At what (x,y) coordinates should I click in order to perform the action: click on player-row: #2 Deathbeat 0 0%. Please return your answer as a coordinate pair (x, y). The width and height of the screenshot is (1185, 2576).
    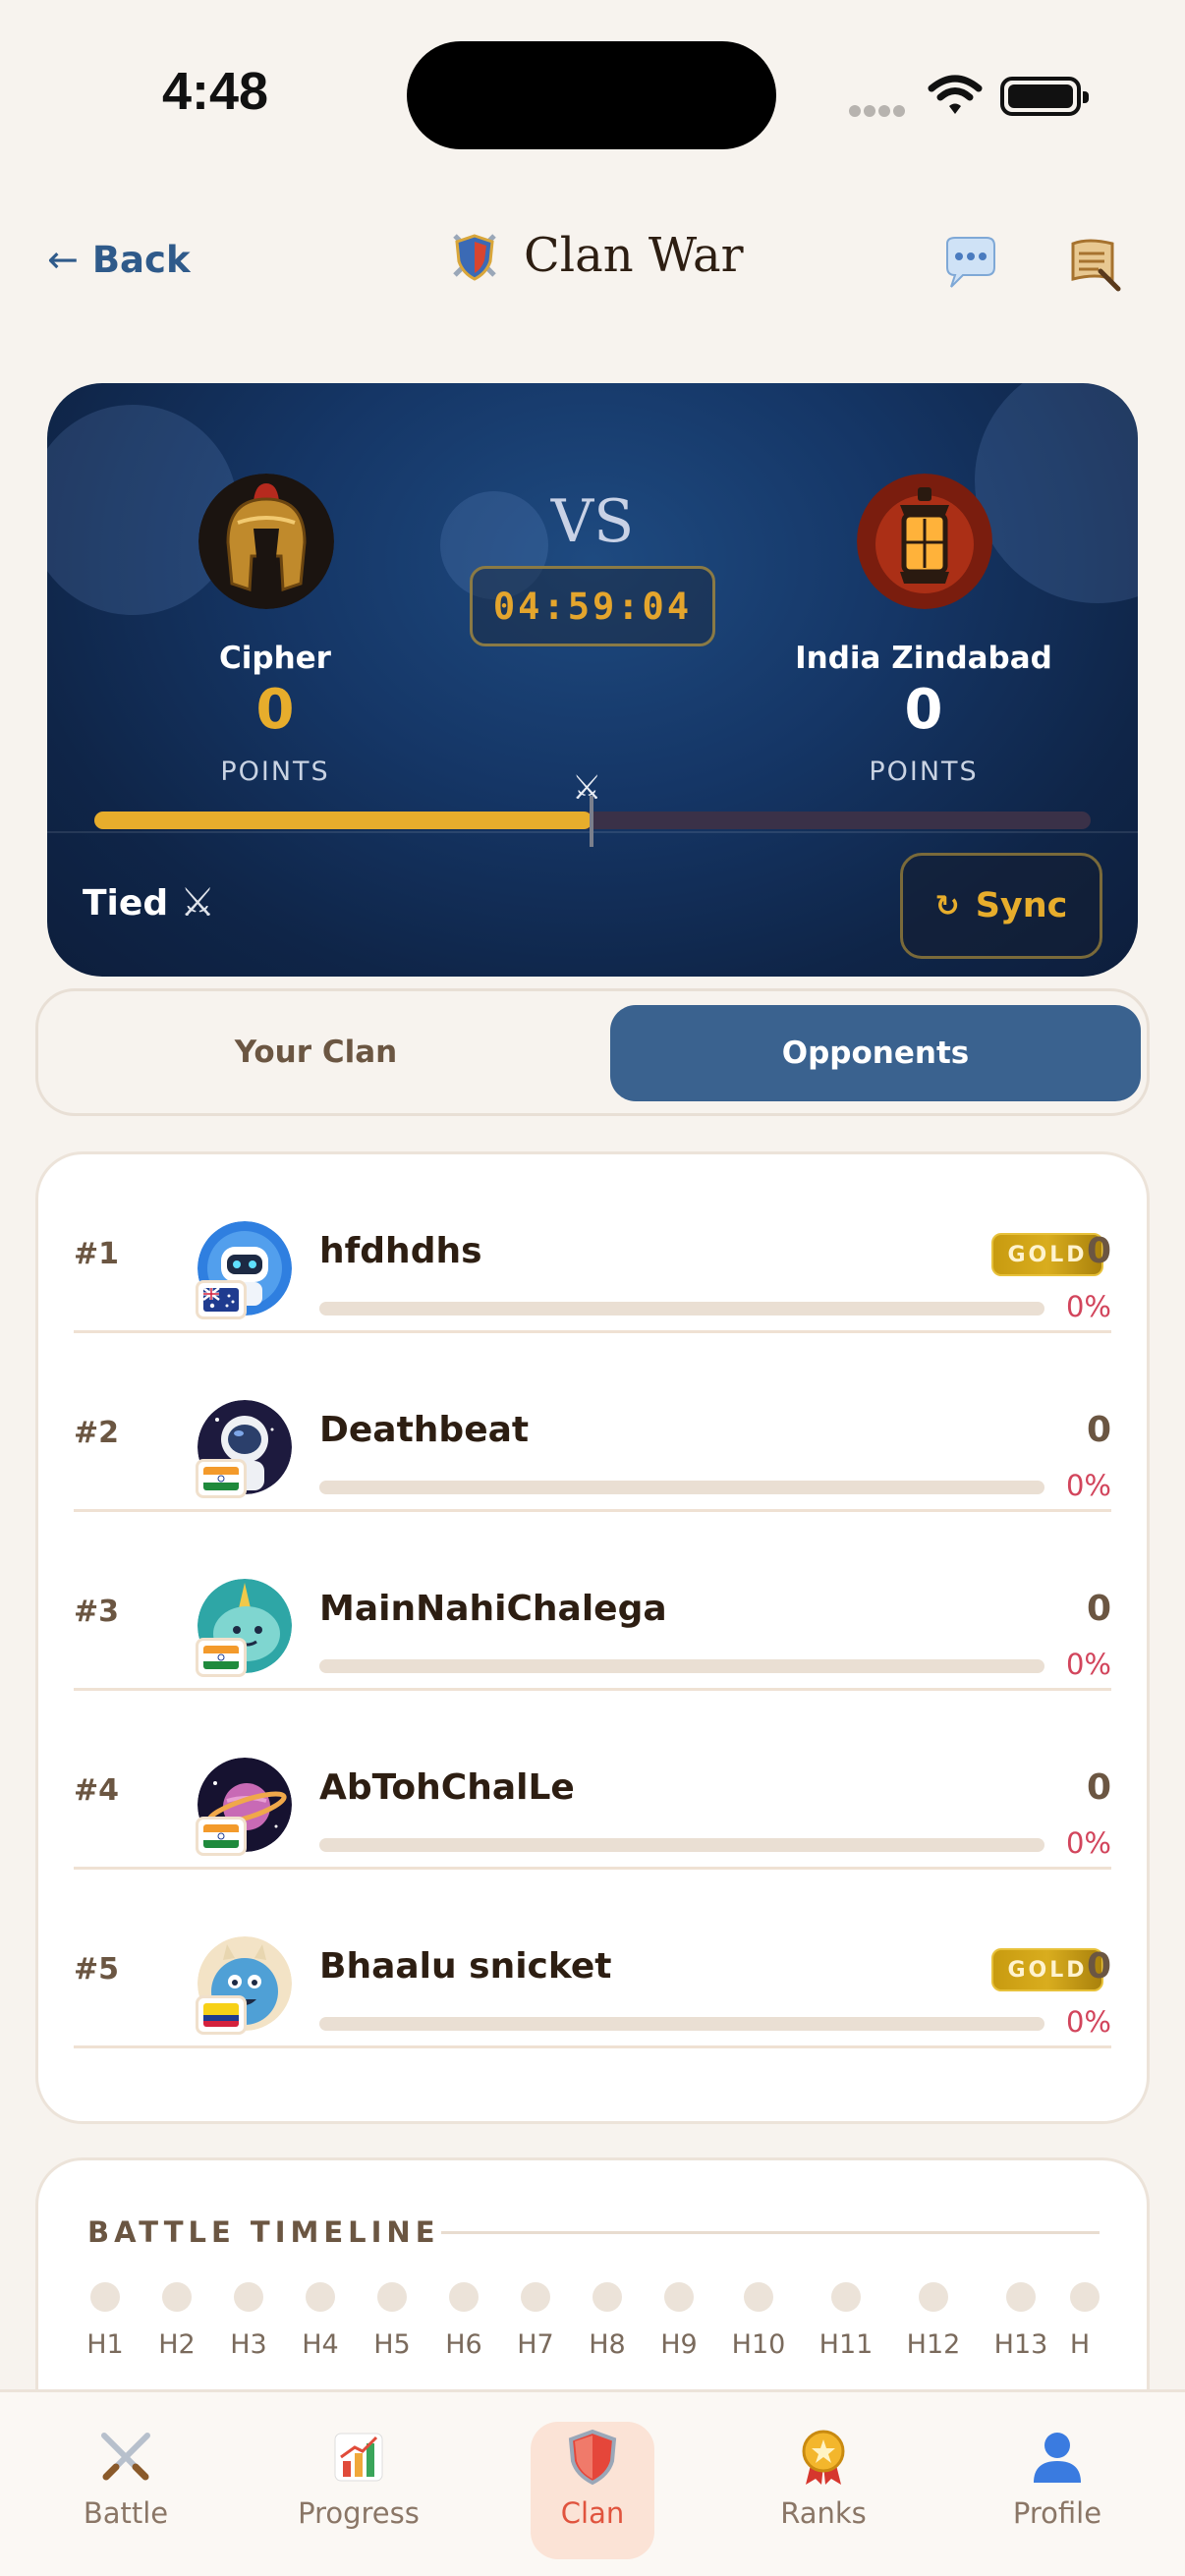
    Looking at the image, I should click on (592, 1422).